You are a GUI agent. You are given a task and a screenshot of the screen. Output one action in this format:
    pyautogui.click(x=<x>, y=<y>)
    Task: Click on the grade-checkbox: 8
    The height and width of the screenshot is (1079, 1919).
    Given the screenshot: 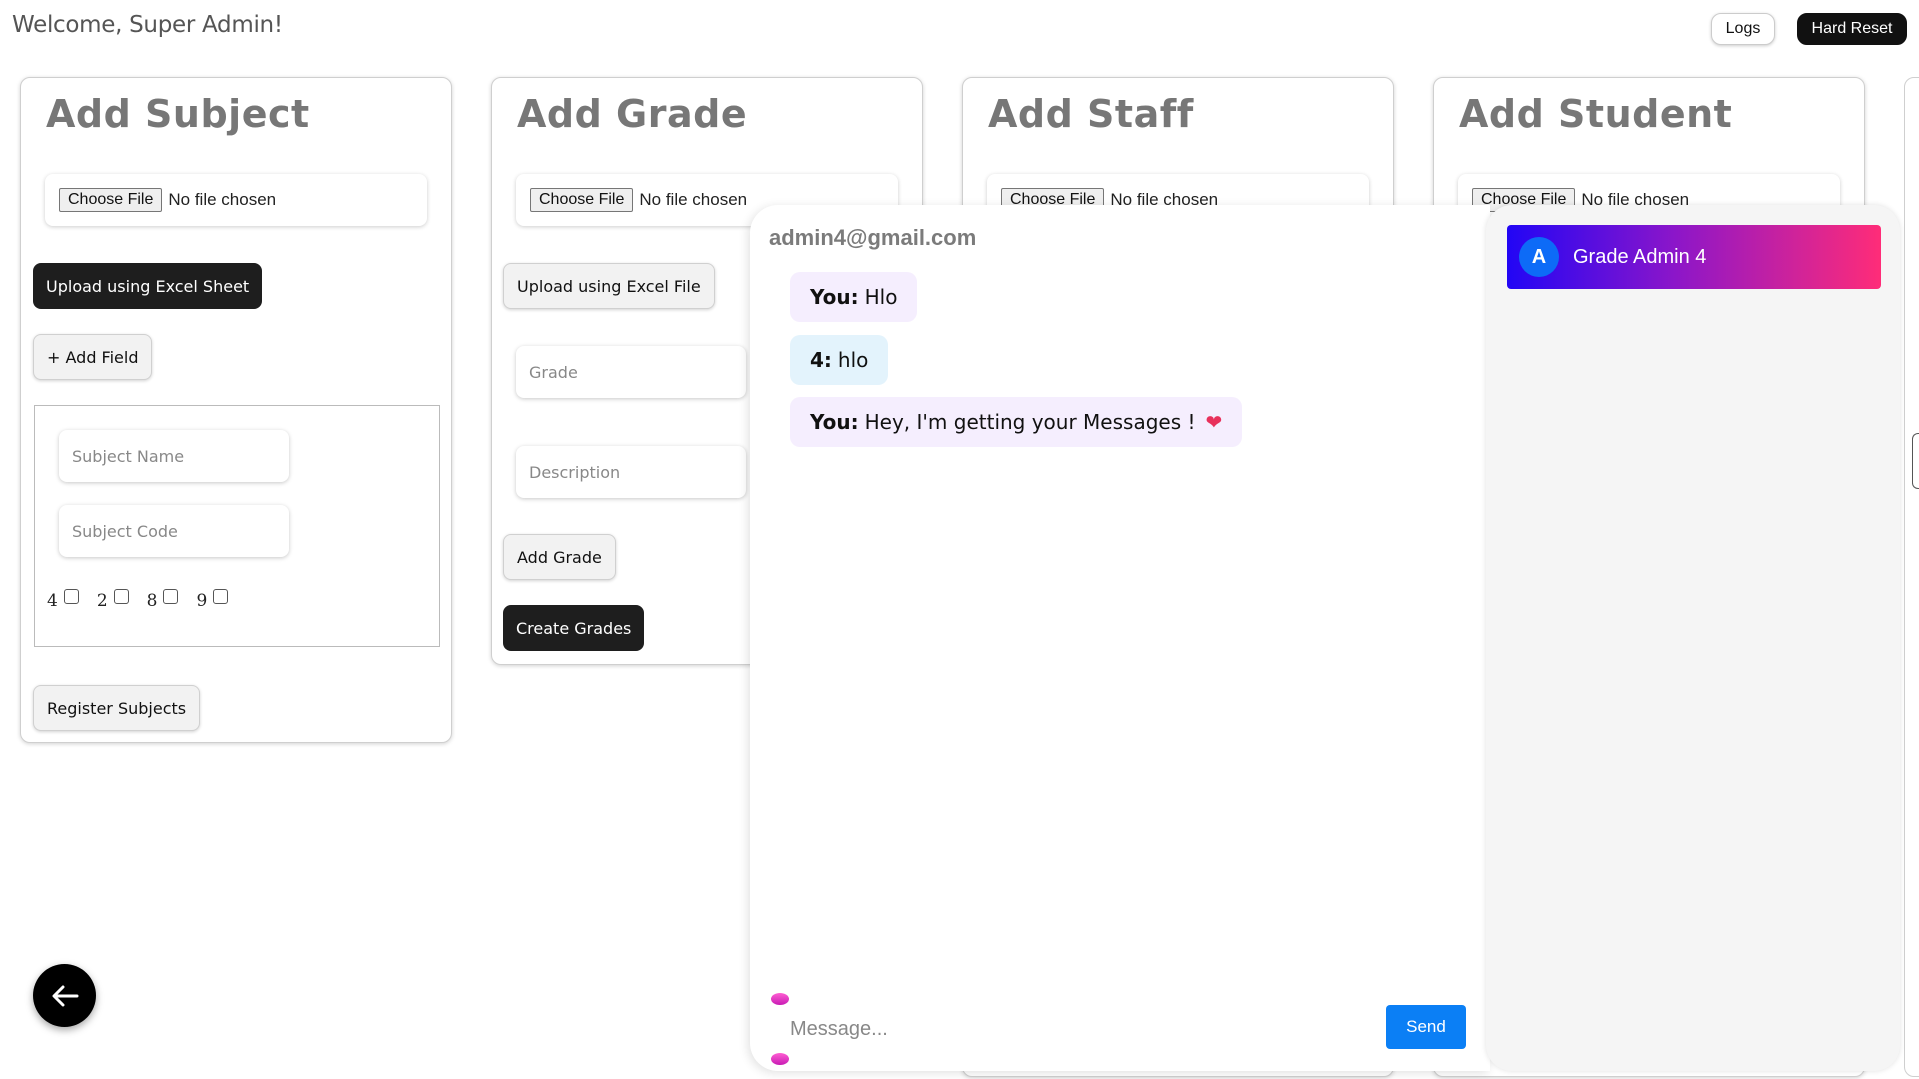 What is the action you would take?
    pyautogui.click(x=163, y=600)
    